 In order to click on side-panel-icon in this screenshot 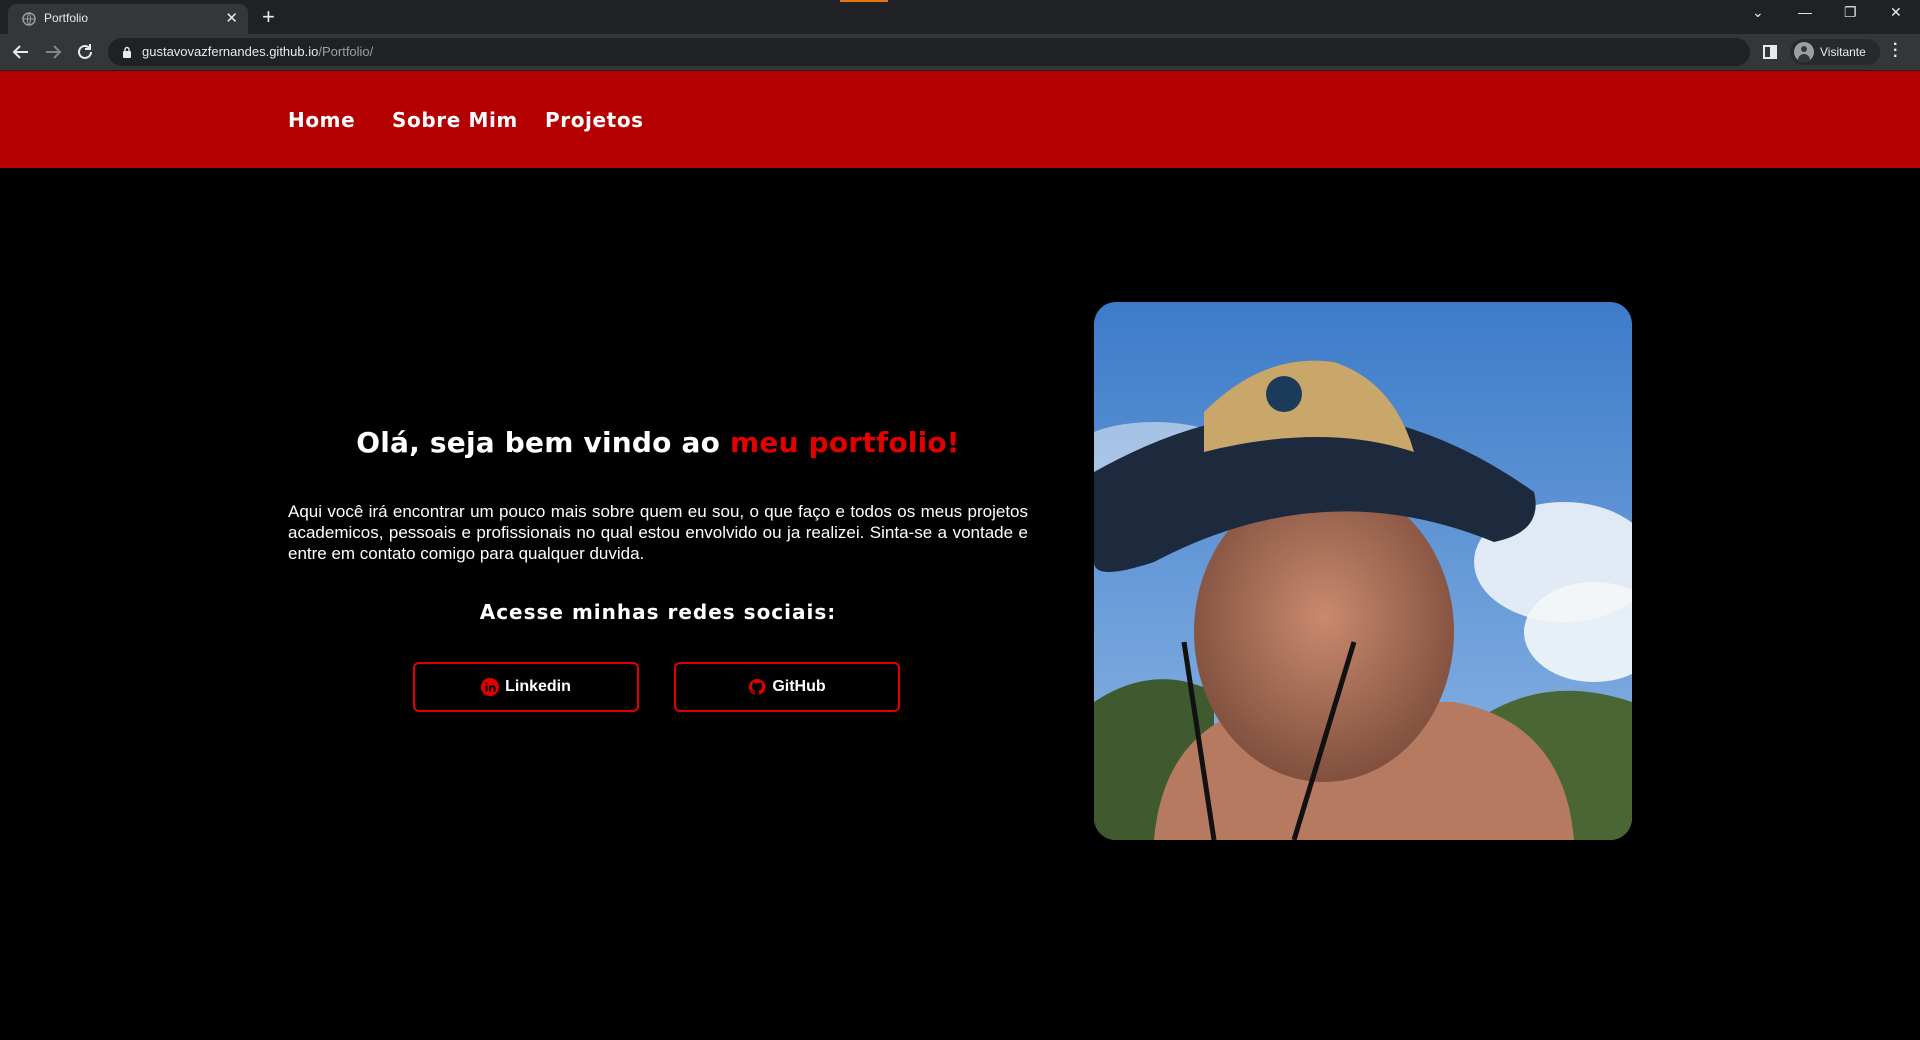, I will do `click(1770, 52)`.